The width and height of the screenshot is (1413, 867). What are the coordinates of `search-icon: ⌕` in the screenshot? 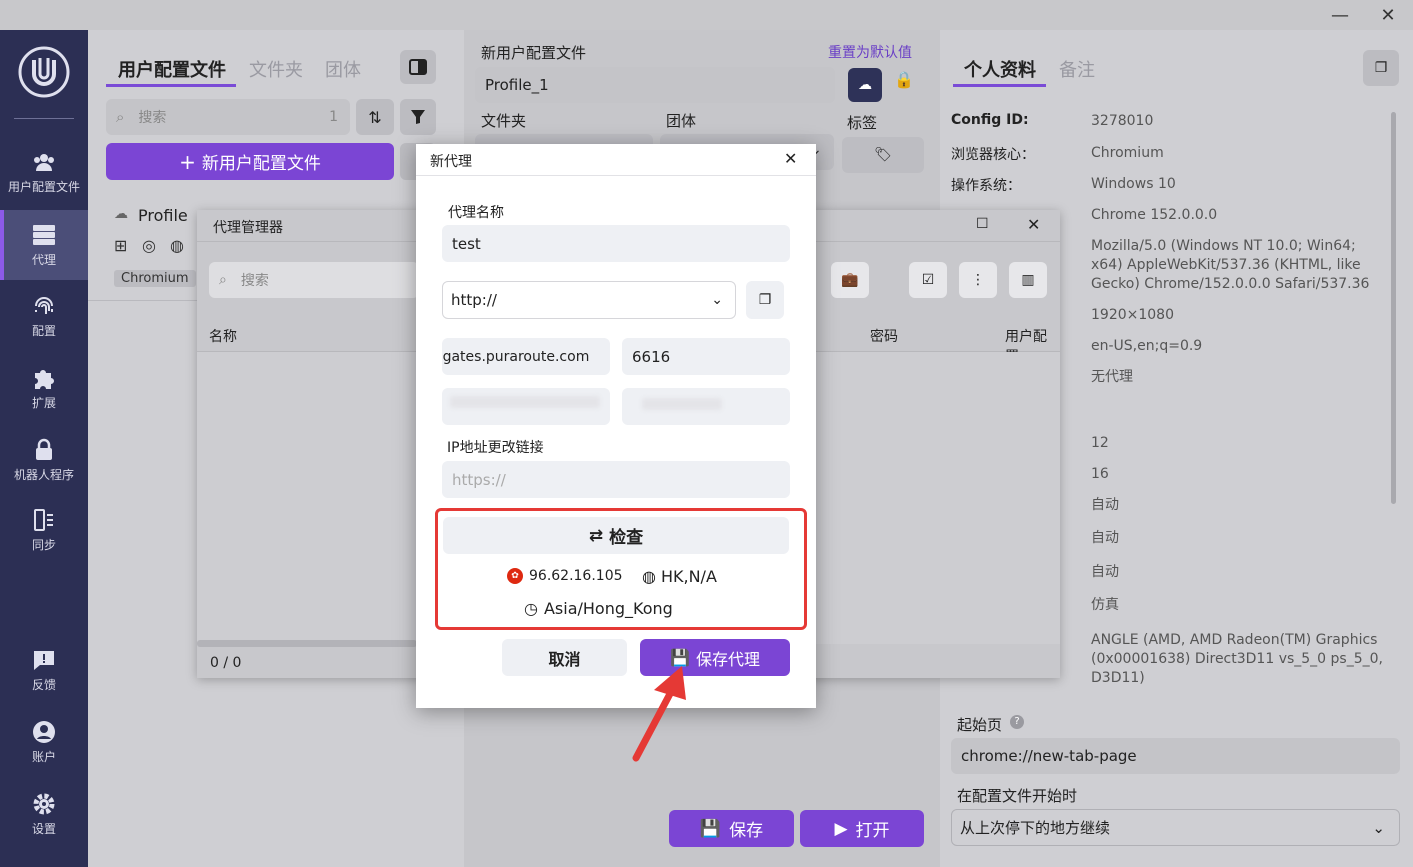 It's located at (223, 280).